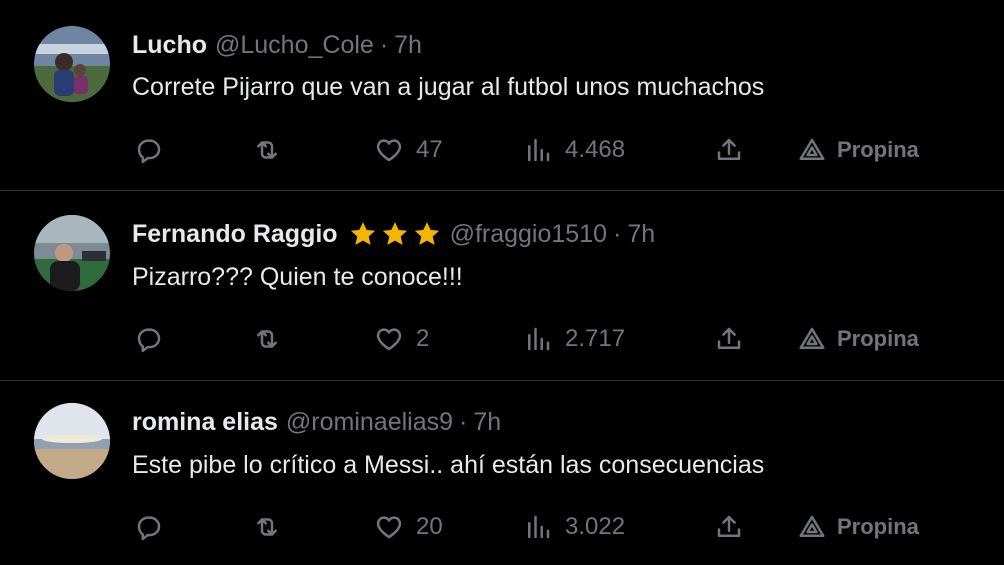  What do you see at coordinates (595, 149) in the screenshot?
I see `view-count: 4.468` at bounding box center [595, 149].